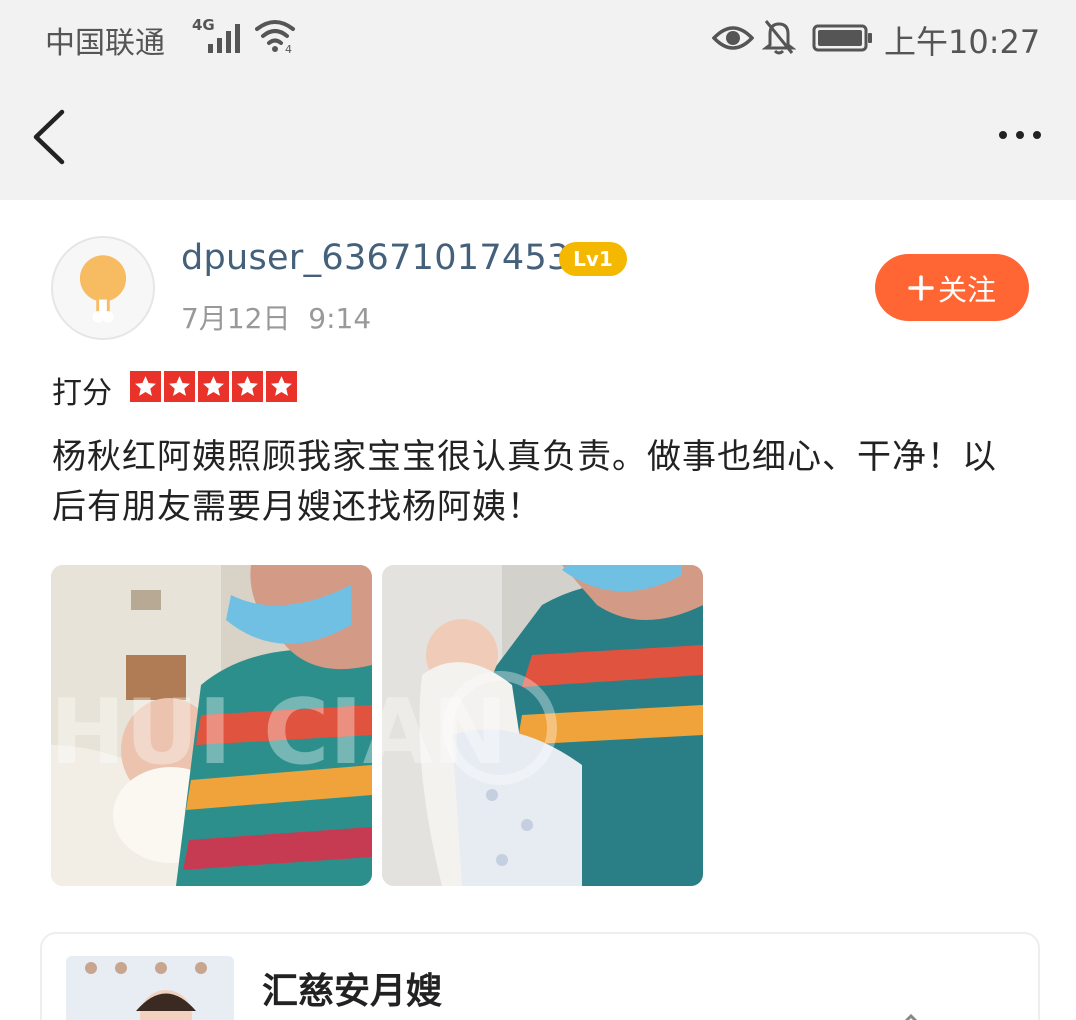  Describe the element at coordinates (352, 991) in the screenshot. I see `shop-name: 汇慈安月嫂` at that location.